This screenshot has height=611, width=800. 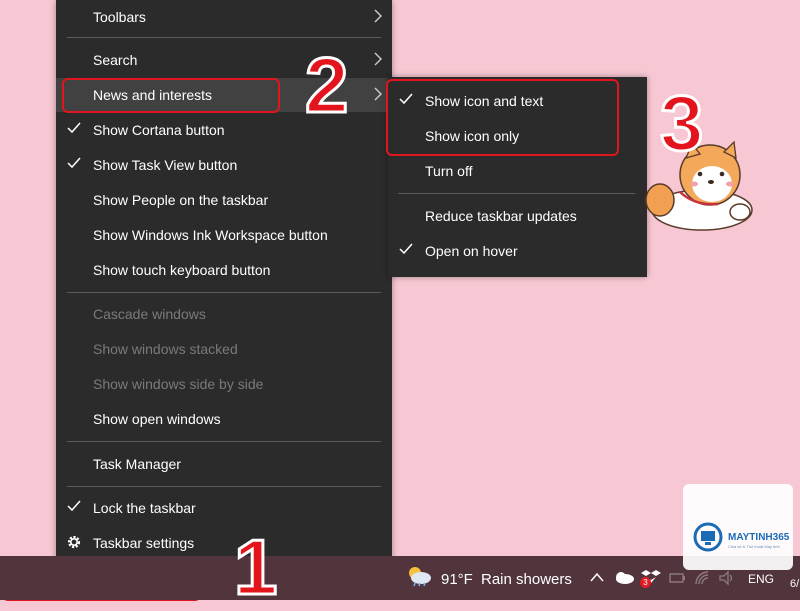 I want to click on menu-item-label: Cascade windows, so click(x=149, y=314).